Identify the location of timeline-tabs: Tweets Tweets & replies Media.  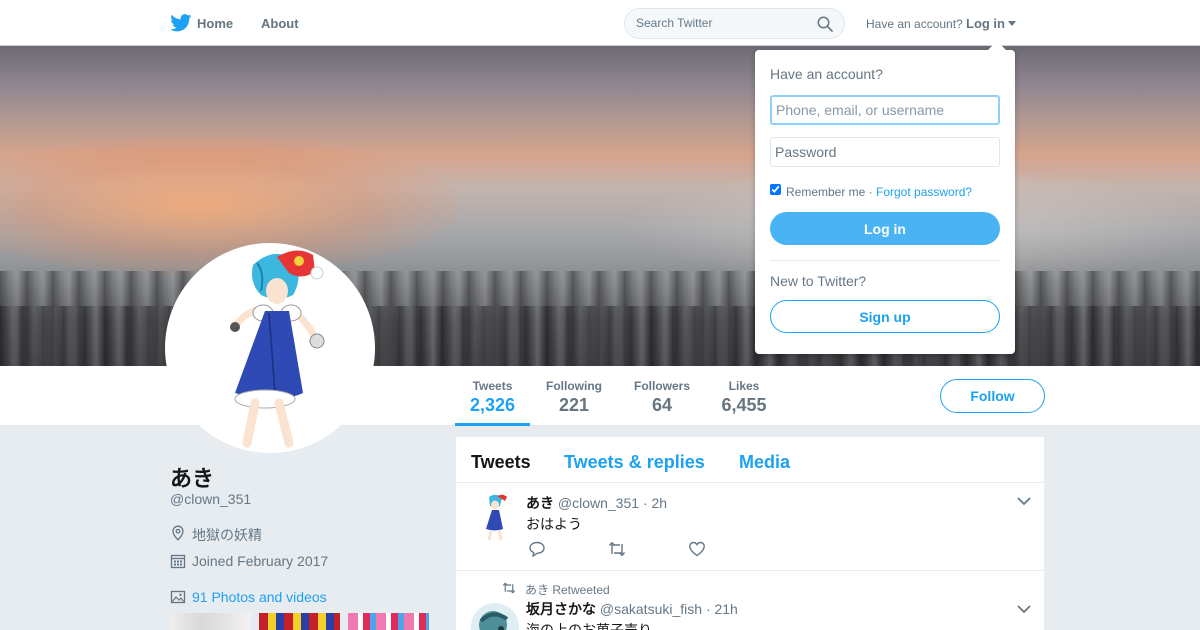
(750, 460).